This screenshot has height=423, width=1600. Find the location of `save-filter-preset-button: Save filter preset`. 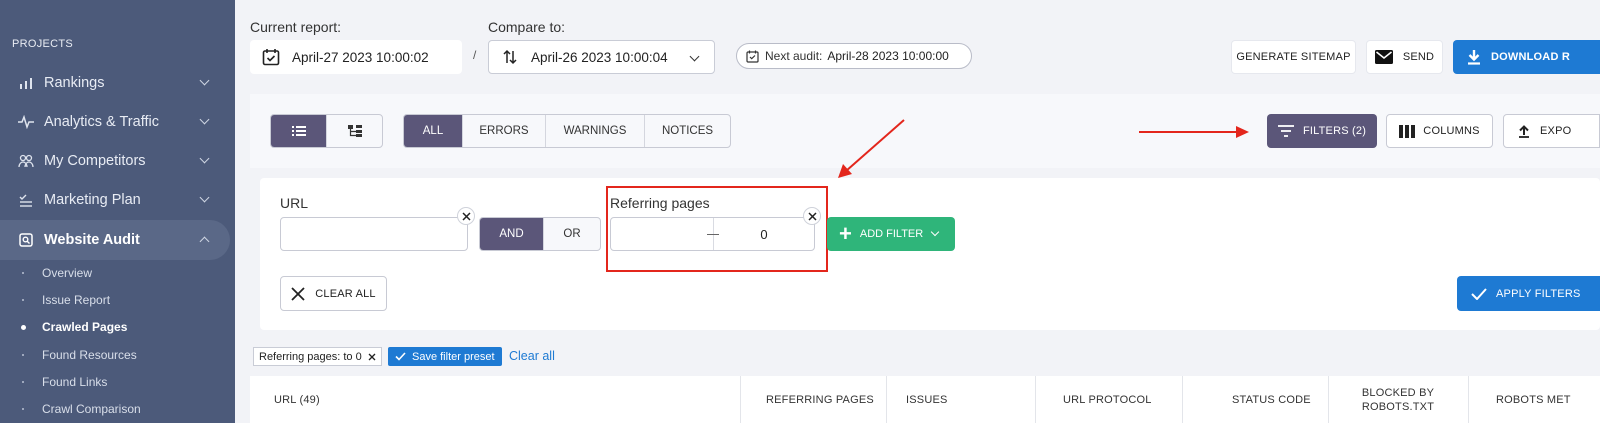

save-filter-preset-button: Save filter preset is located at coordinates (445, 356).